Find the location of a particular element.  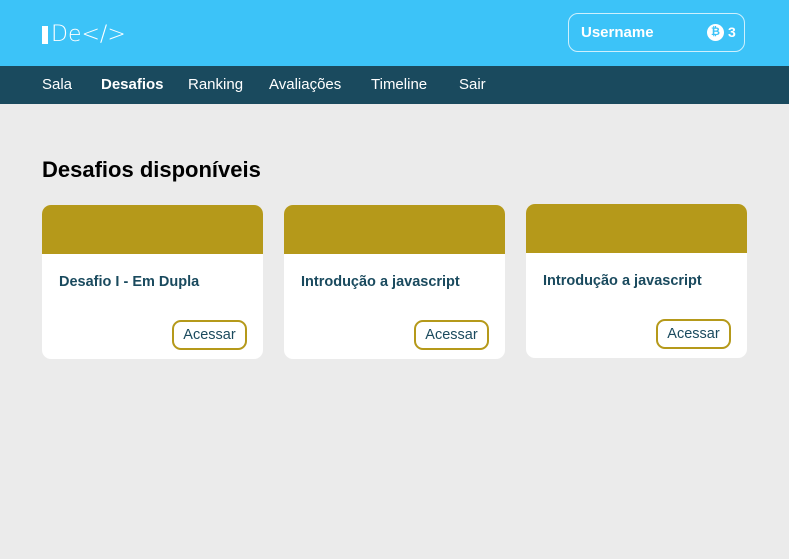

page-title: Desafios disponíveis is located at coordinates (151, 169).